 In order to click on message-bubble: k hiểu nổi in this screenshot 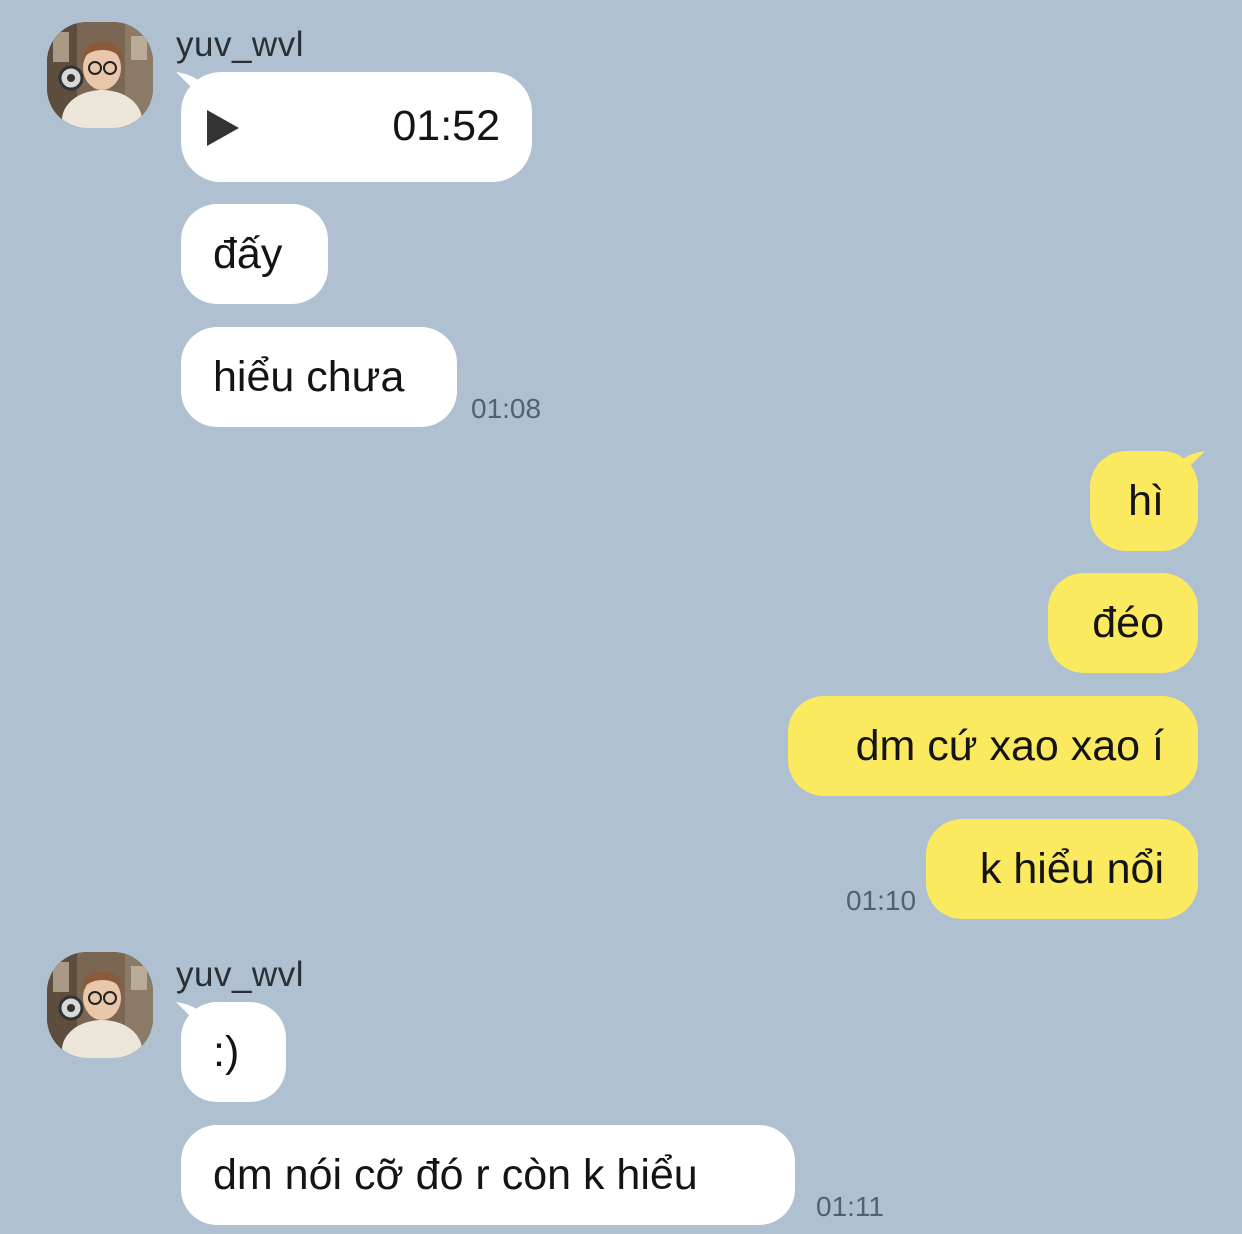, I will do `click(1062, 869)`.